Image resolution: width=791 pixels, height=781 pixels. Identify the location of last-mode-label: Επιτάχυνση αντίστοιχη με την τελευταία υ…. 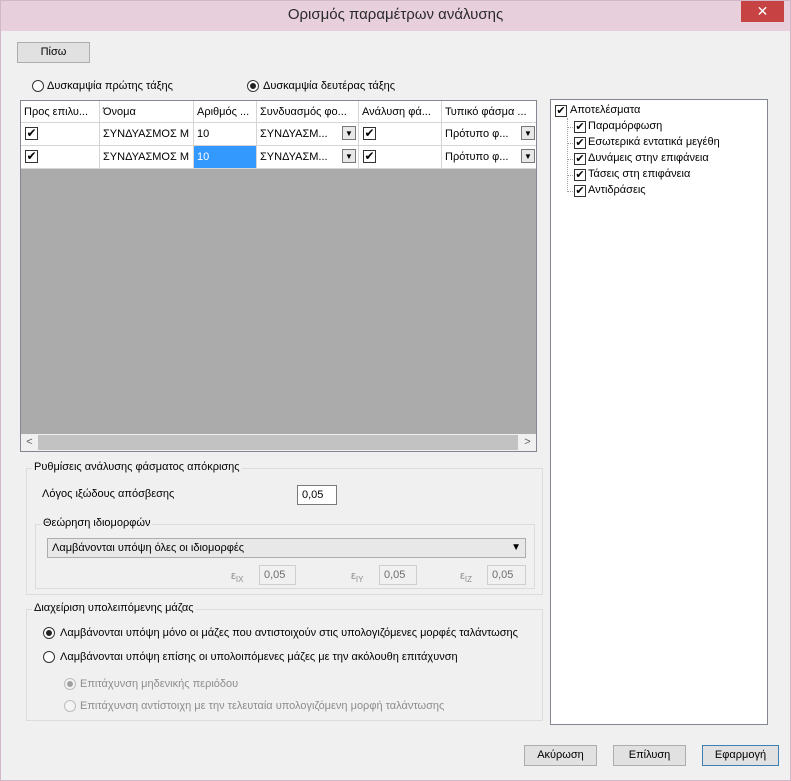
(262, 706).